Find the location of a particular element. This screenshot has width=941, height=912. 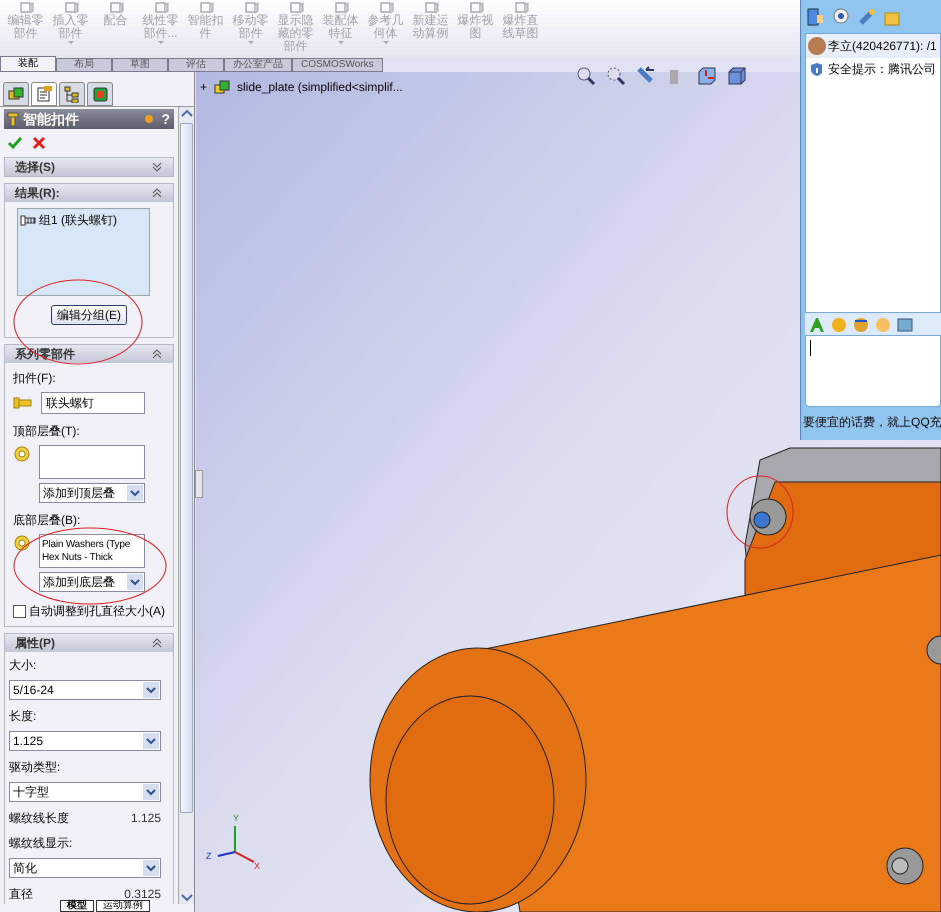

expand-toggle: + is located at coordinates (204, 87).